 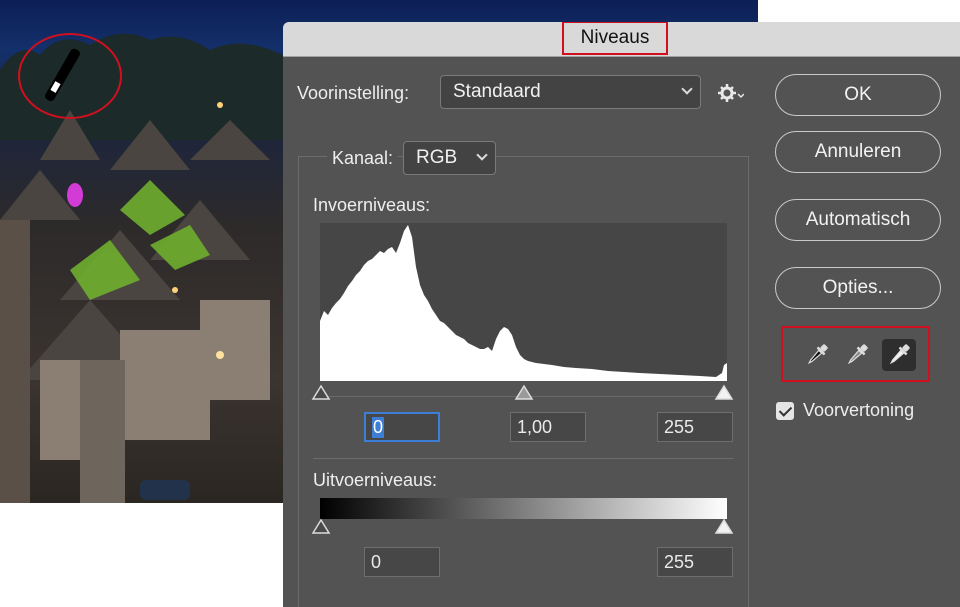 What do you see at coordinates (402, 427) in the screenshot?
I see `input-black-field: 0` at bounding box center [402, 427].